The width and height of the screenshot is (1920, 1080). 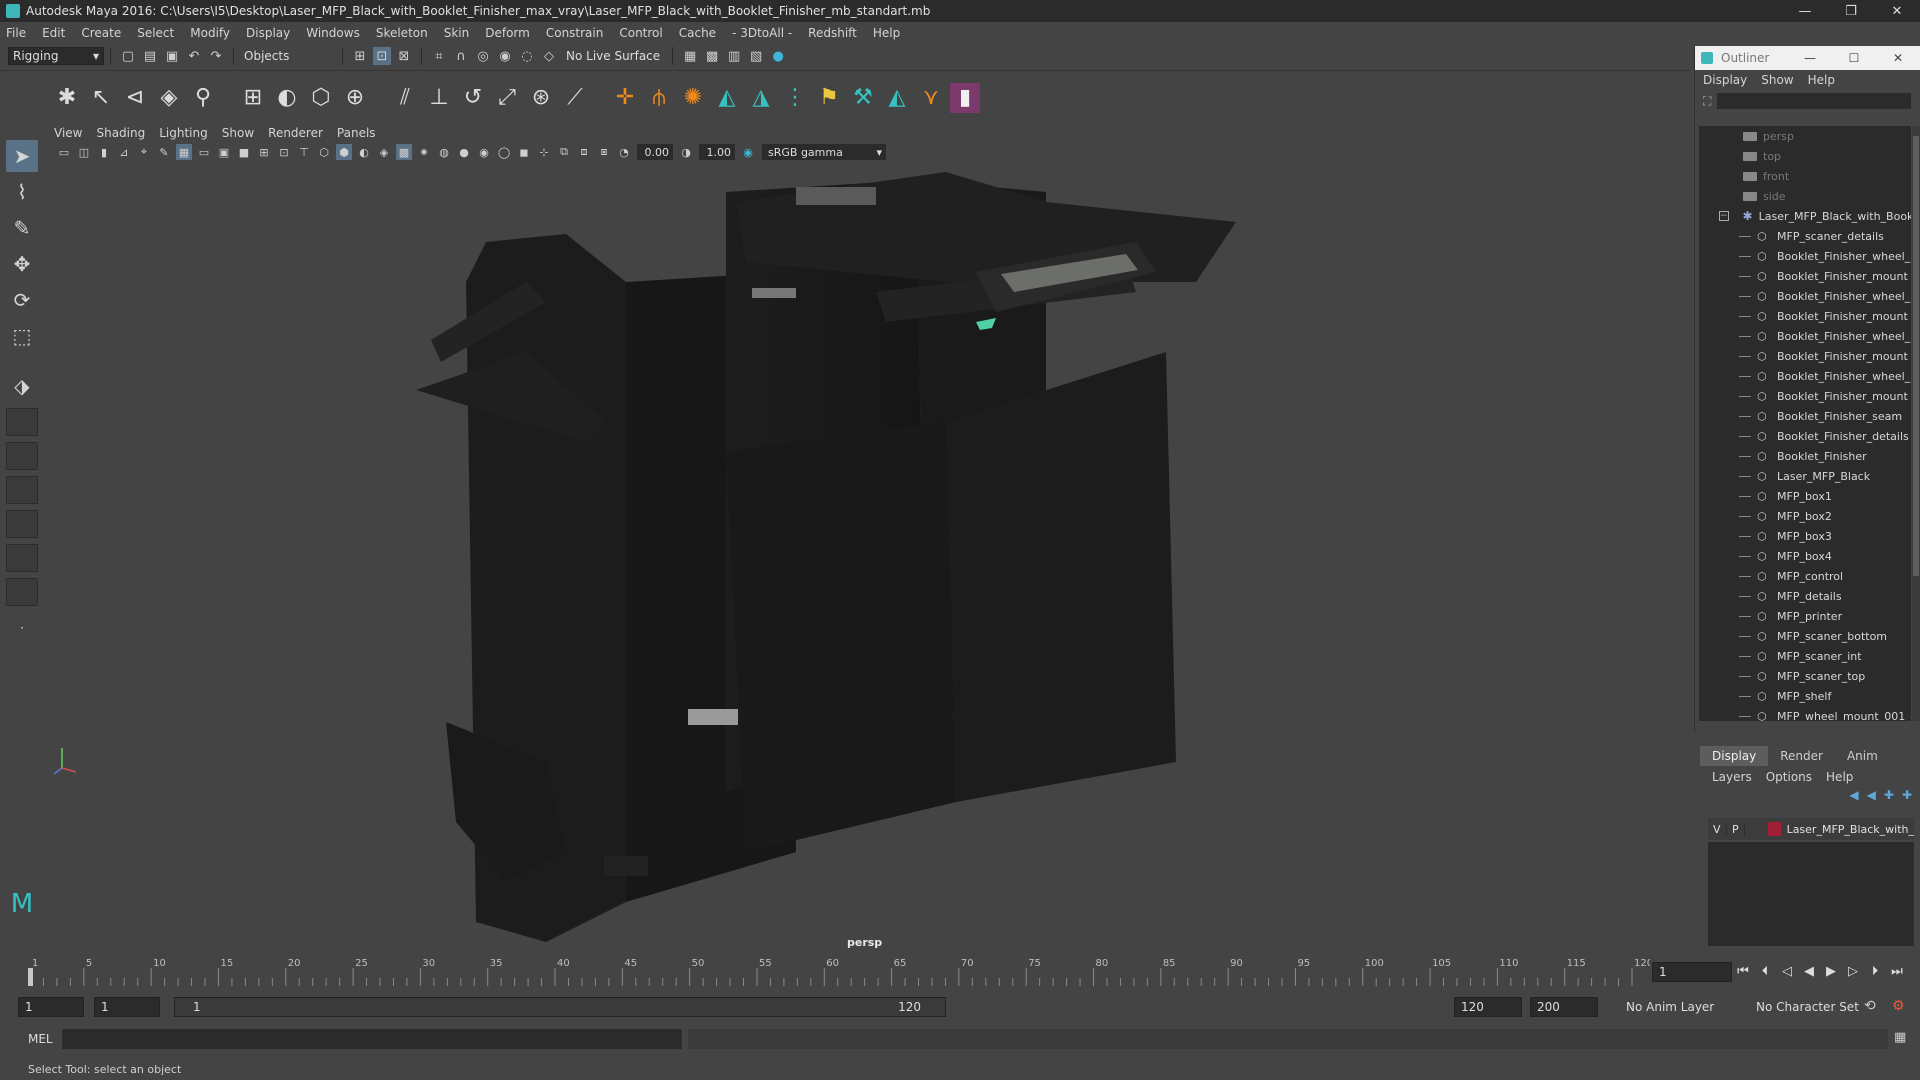 I want to click on lasso-tool-icon: ⌇, so click(x=22, y=192).